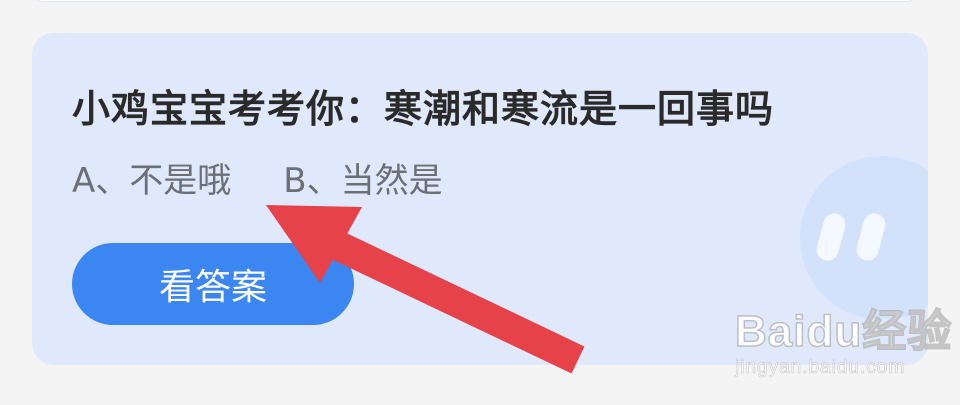 The image size is (960, 405). I want to click on option-b: B、当然是, so click(362, 177).